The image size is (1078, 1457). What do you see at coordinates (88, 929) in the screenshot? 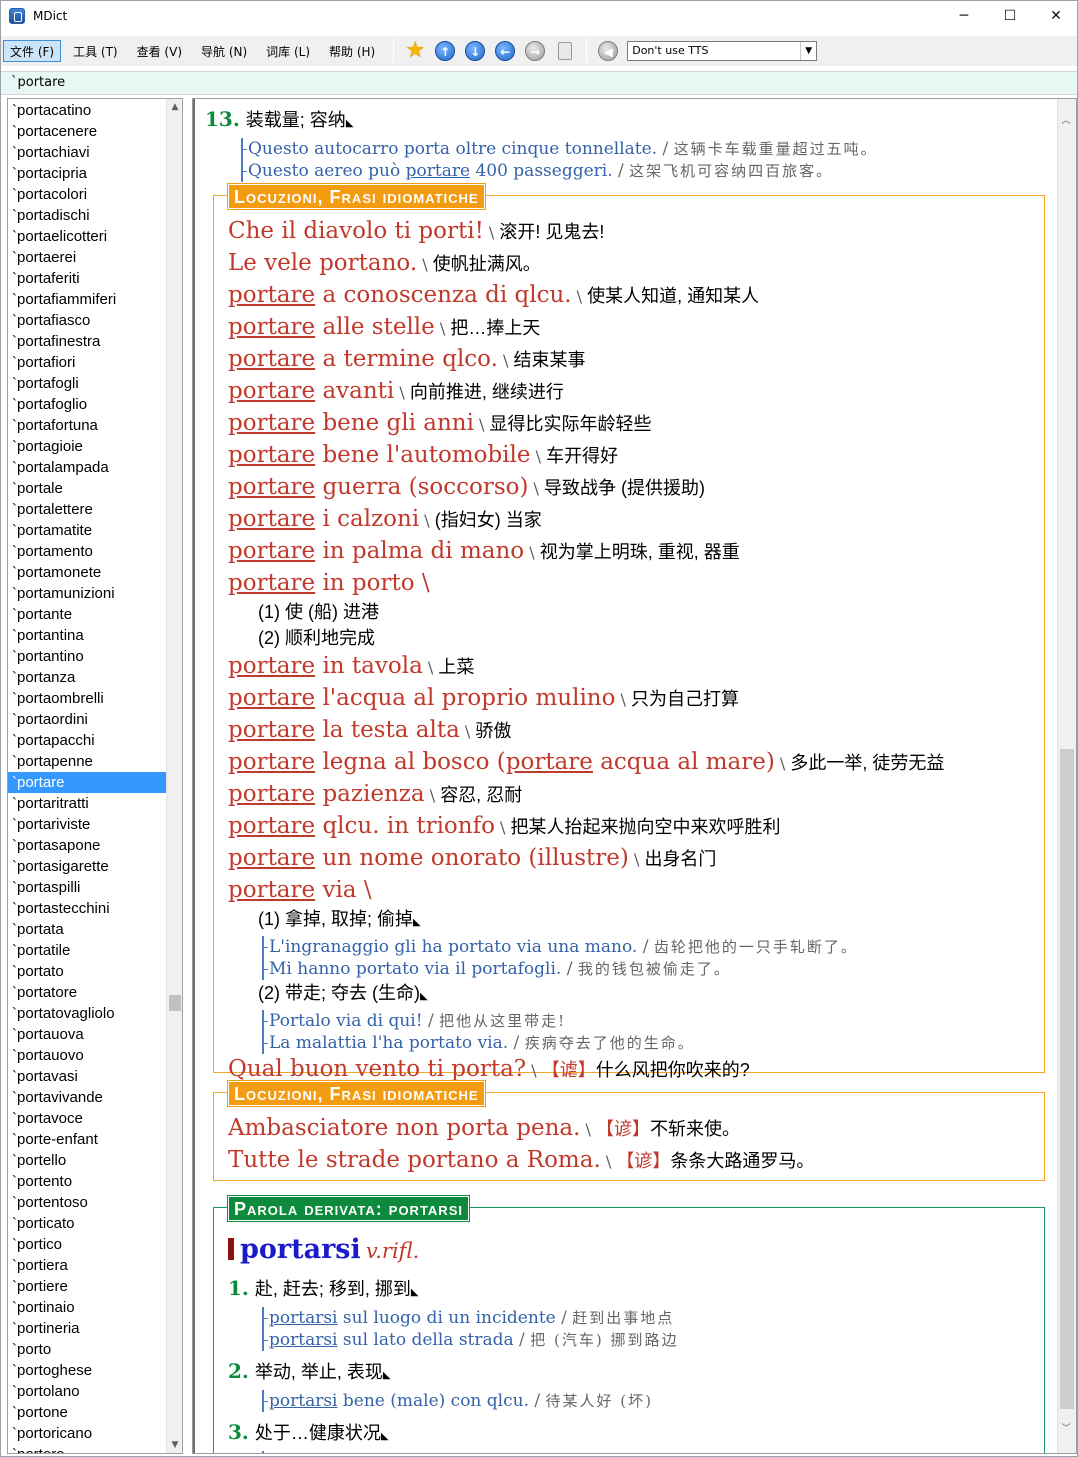
I see `word-list-item: `portata` at bounding box center [88, 929].